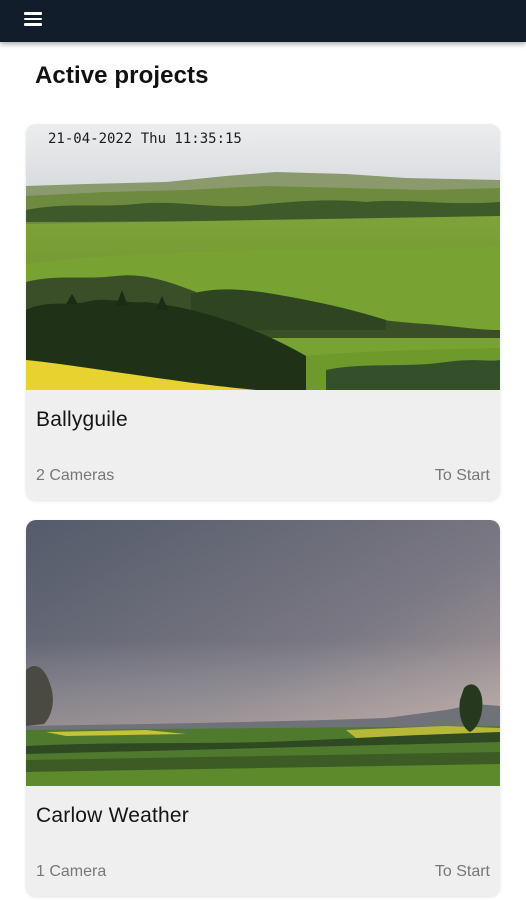  I want to click on app-bar, so click(263, 21).